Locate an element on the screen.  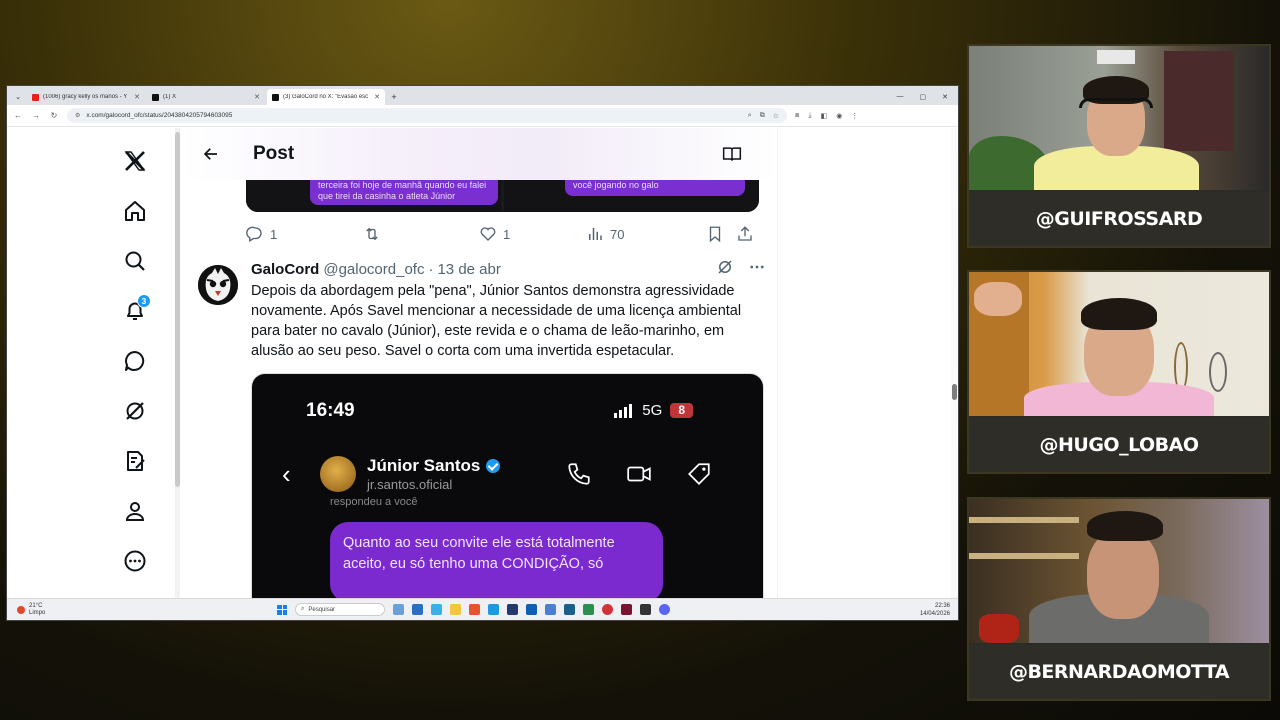
file-explorer-icon is located at coordinates (455, 609).